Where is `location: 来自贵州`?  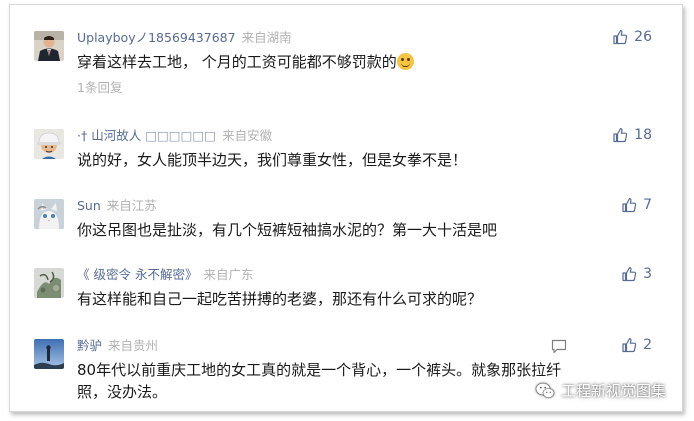
location: 来自贵州 is located at coordinates (133, 345).